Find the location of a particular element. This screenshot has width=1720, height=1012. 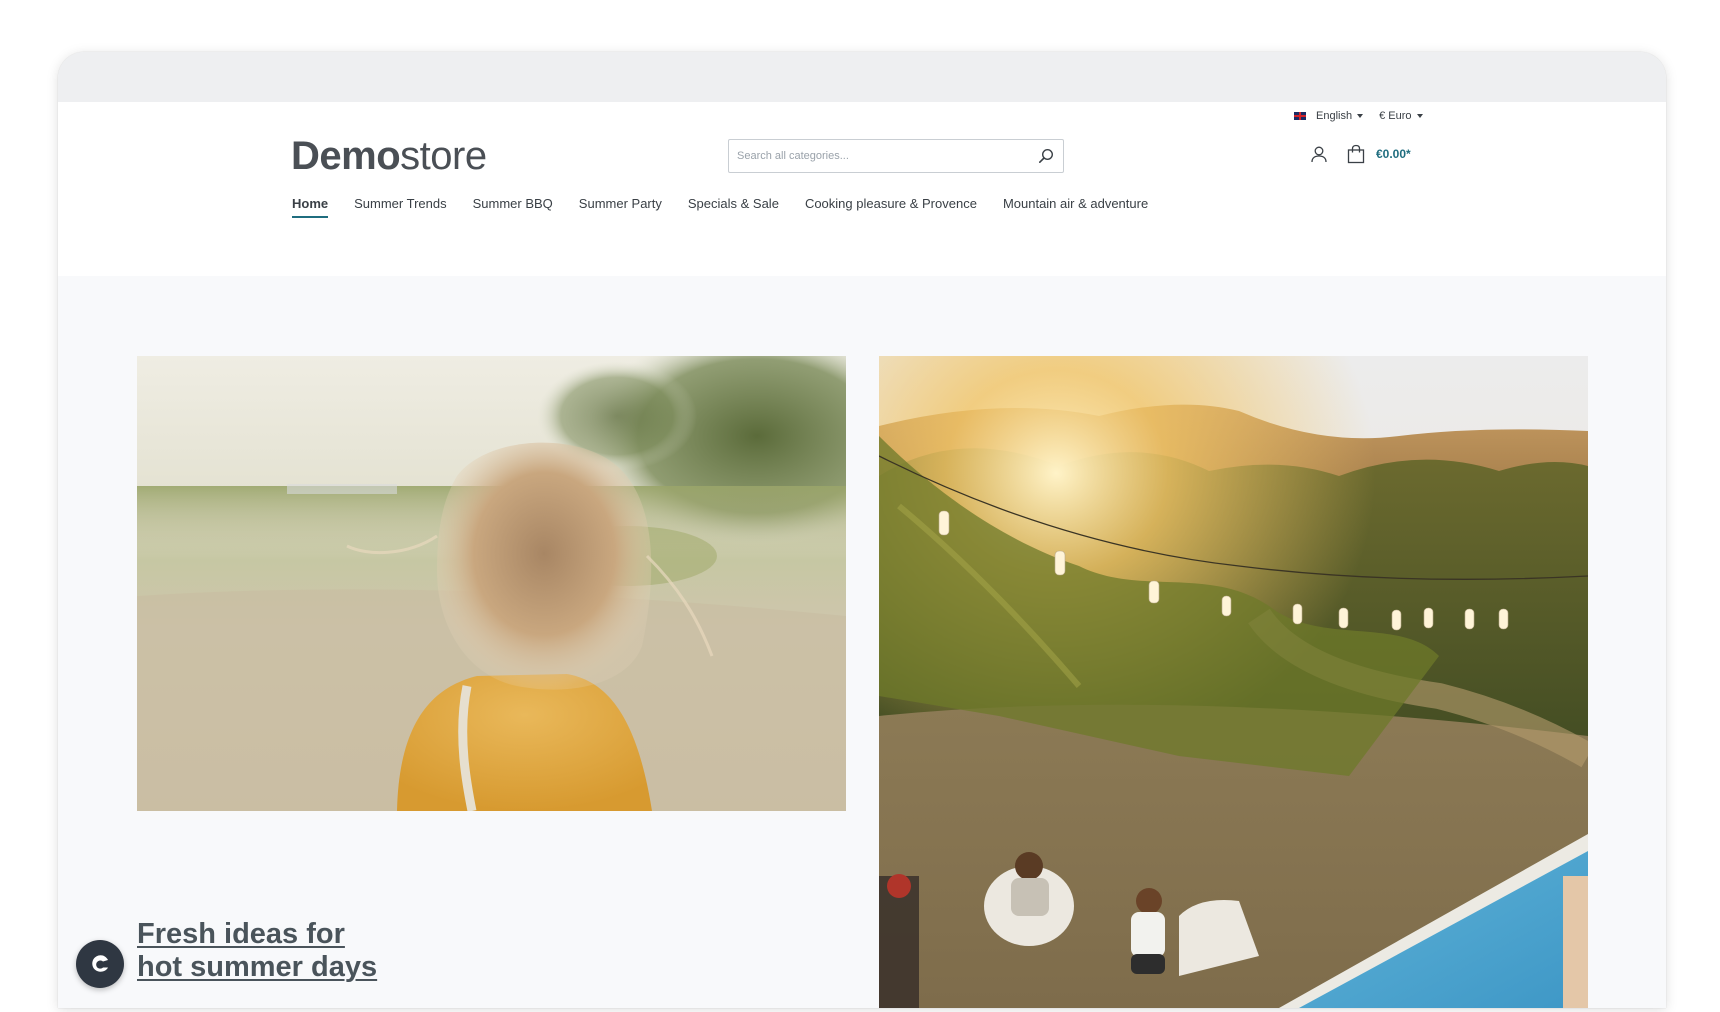

search-icon is located at coordinates (1046, 155).